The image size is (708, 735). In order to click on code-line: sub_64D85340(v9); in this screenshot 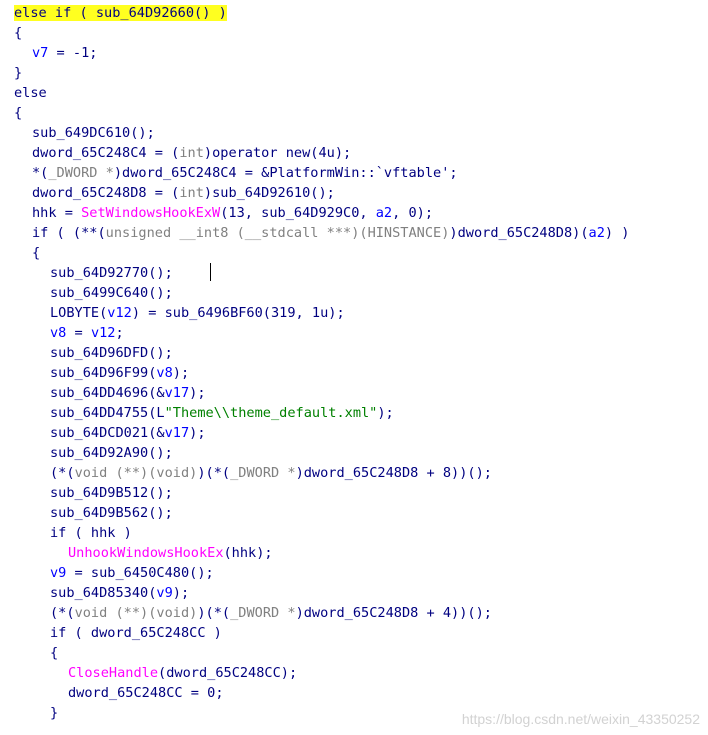, I will do `click(361, 593)`.